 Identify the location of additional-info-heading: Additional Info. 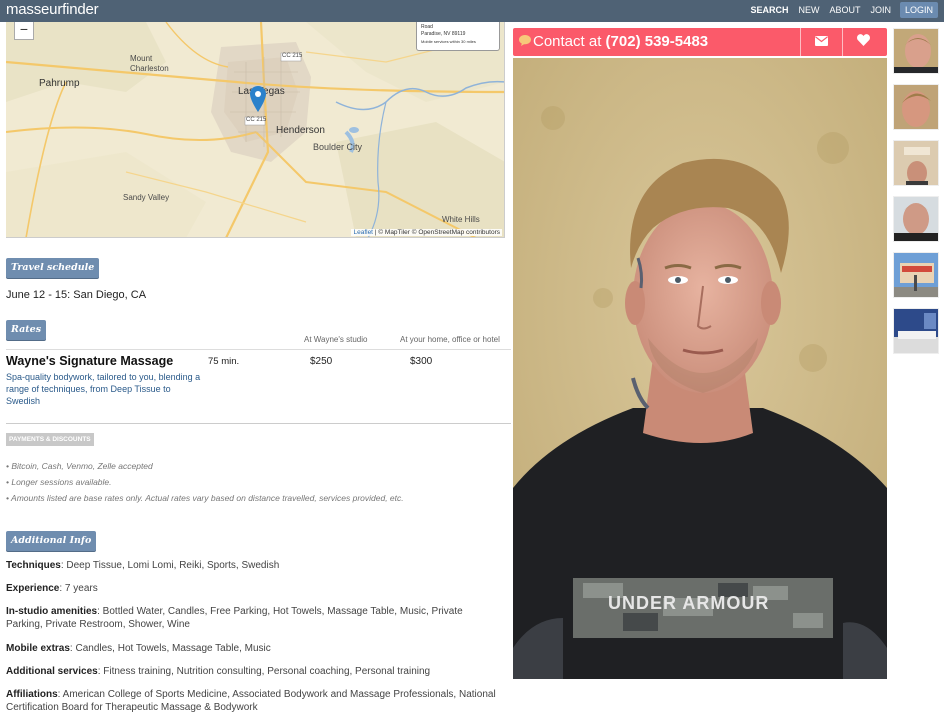
(51, 541).